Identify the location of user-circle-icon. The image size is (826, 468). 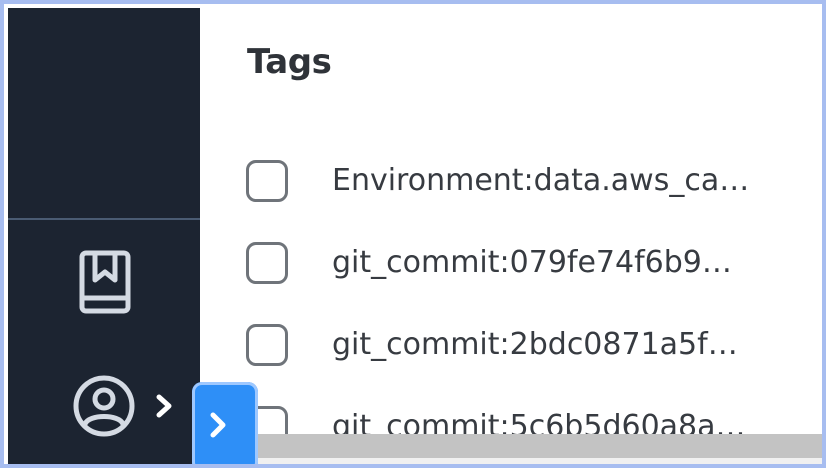
(104, 406).